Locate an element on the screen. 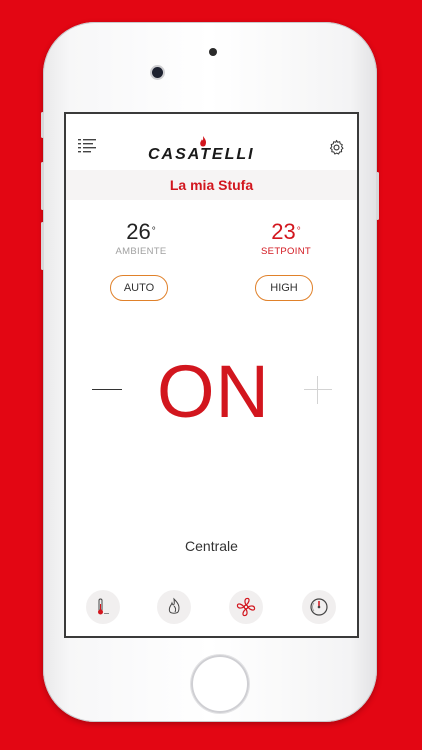 This screenshot has width=422, height=750. tab-gauge is located at coordinates (319, 607).